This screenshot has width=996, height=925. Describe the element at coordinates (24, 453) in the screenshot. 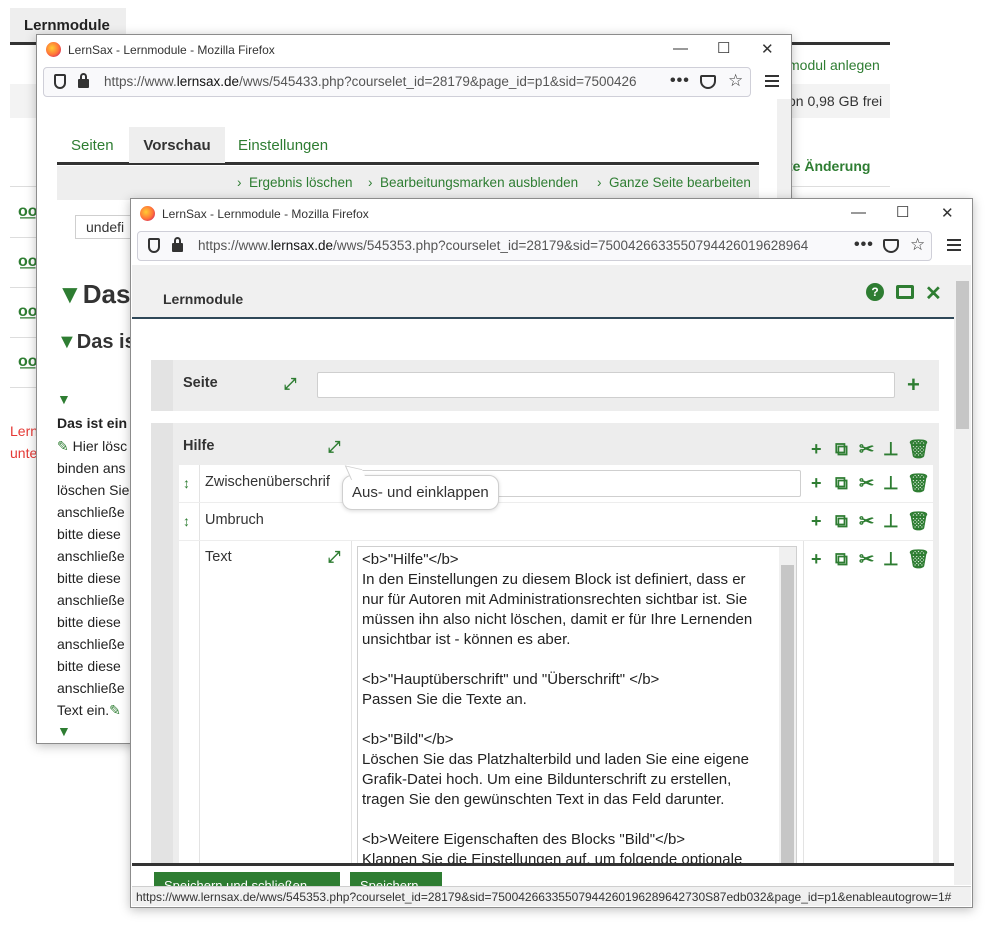

I see `bg-red-text-2: unte` at that location.